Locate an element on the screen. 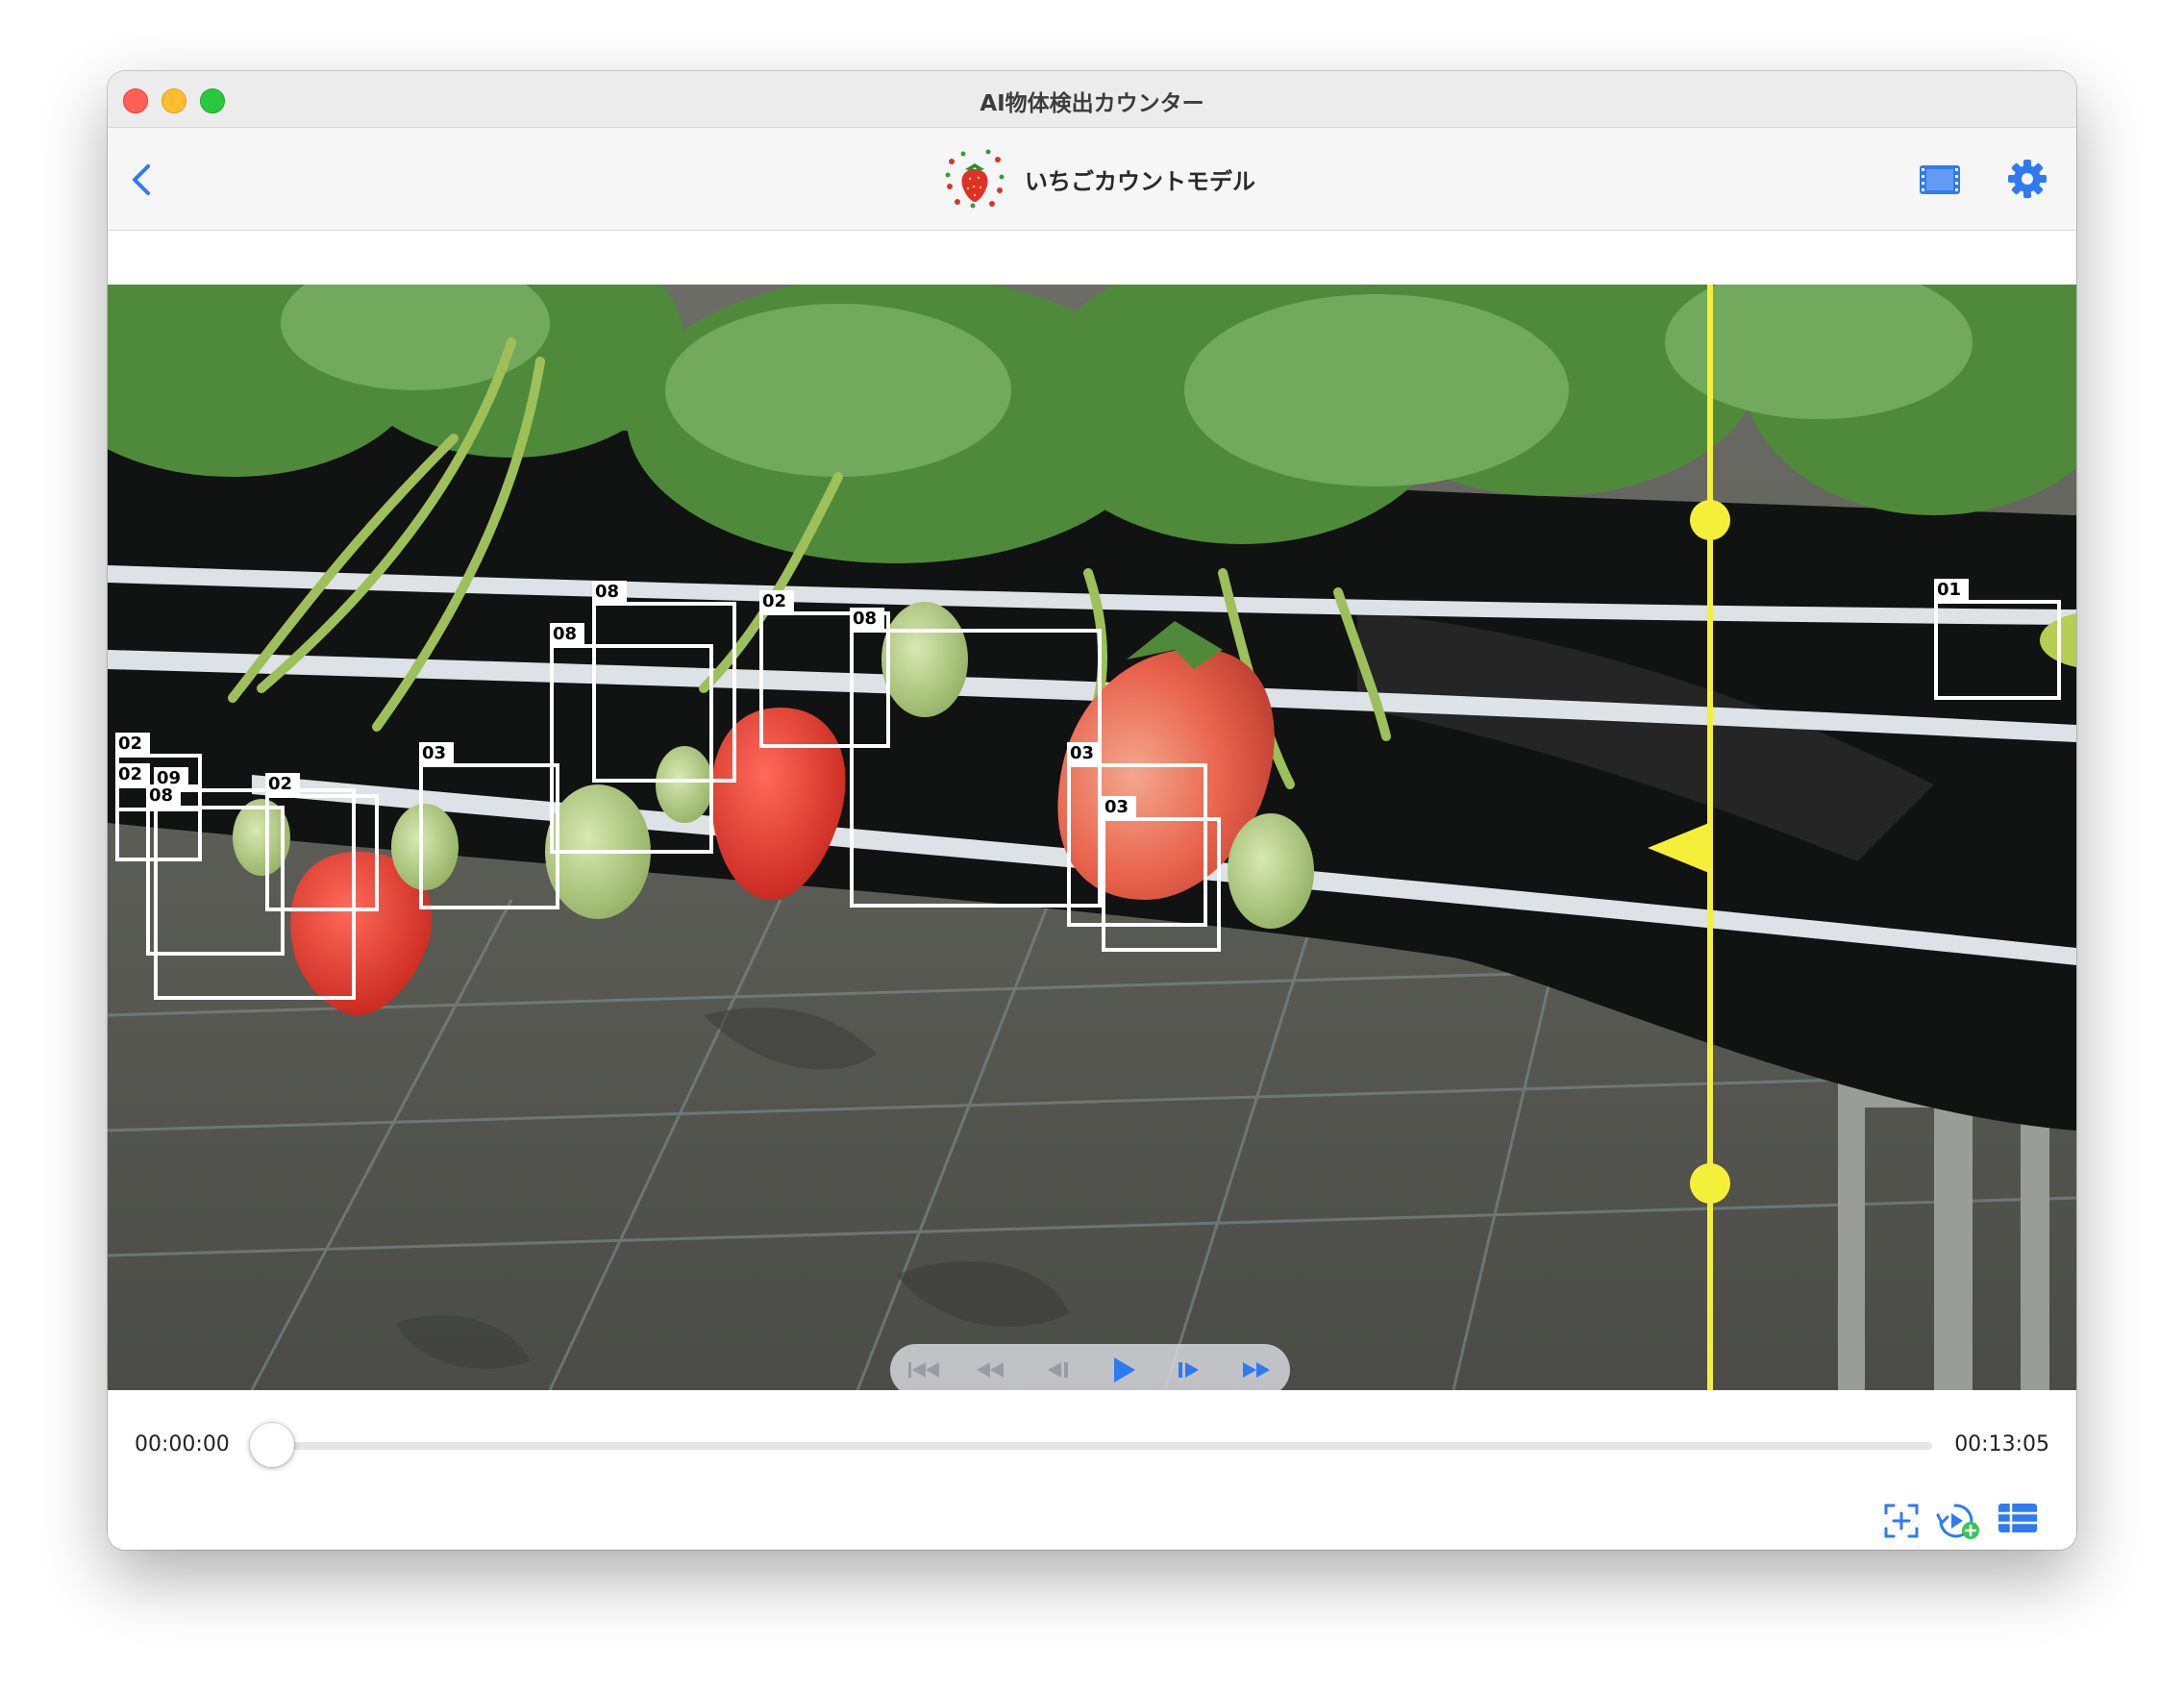  film-button is located at coordinates (1940, 179).